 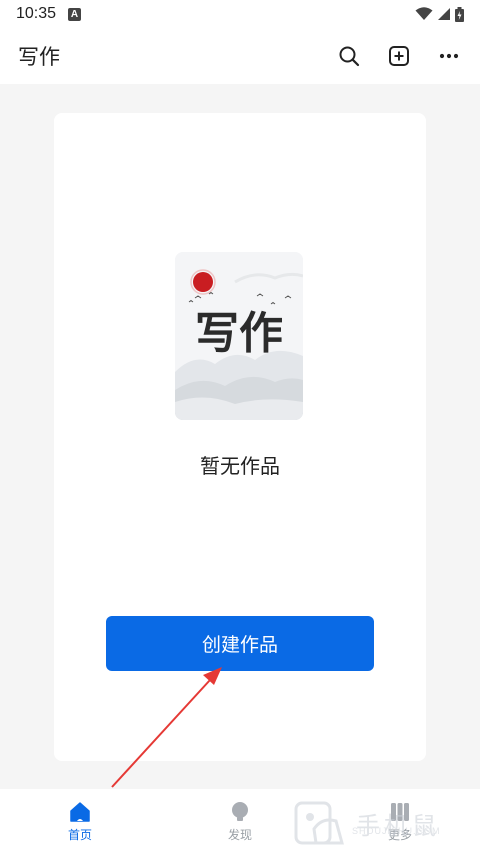 What do you see at coordinates (379, 823) in the screenshot?
I see `watermark: 手机鼠 SHOUJISHU.COM` at bounding box center [379, 823].